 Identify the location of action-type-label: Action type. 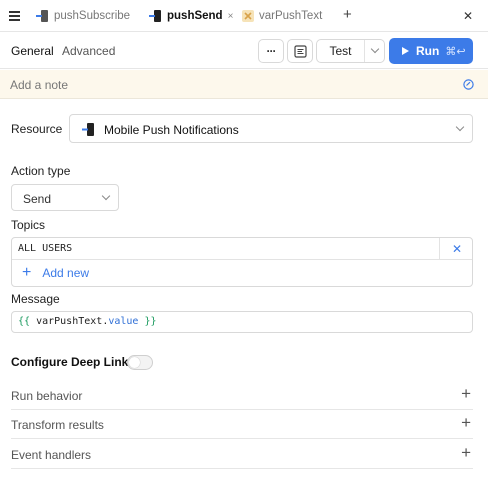
(41, 171).